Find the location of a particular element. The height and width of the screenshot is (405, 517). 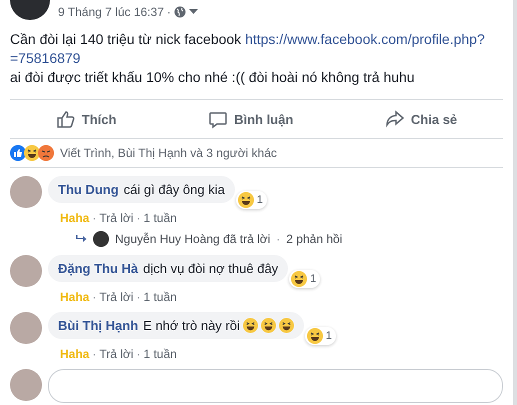

share-arrow-icon is located at coordinates (394, 119).